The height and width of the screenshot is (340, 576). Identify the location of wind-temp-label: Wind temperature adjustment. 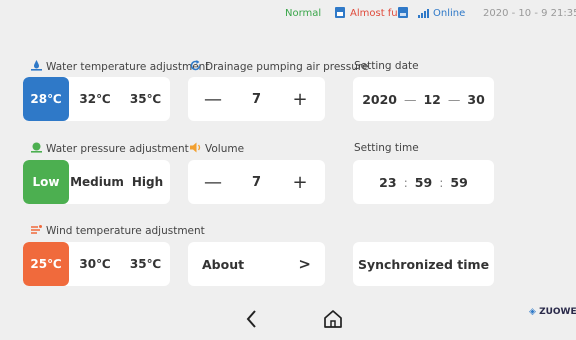
(117, 230).